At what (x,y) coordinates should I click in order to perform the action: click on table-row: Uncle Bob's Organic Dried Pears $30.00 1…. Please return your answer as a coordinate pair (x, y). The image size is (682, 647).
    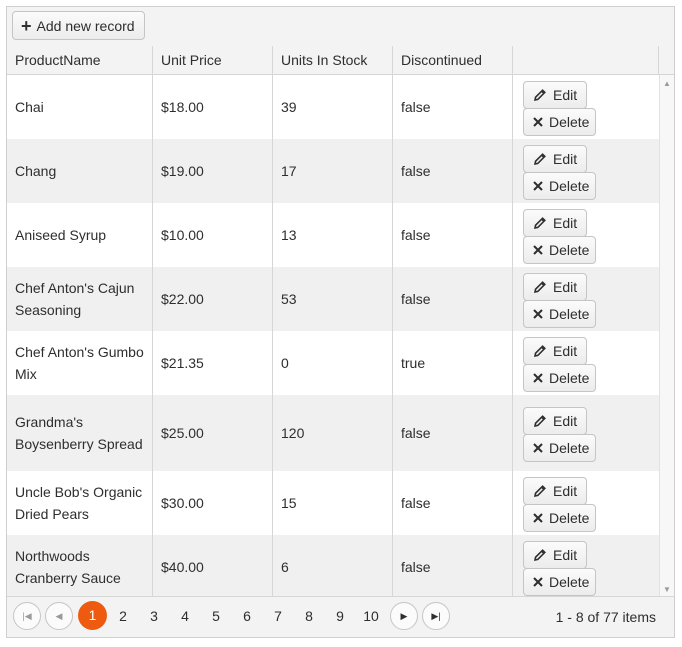
    Looking at the image, I should click on (333, 503).